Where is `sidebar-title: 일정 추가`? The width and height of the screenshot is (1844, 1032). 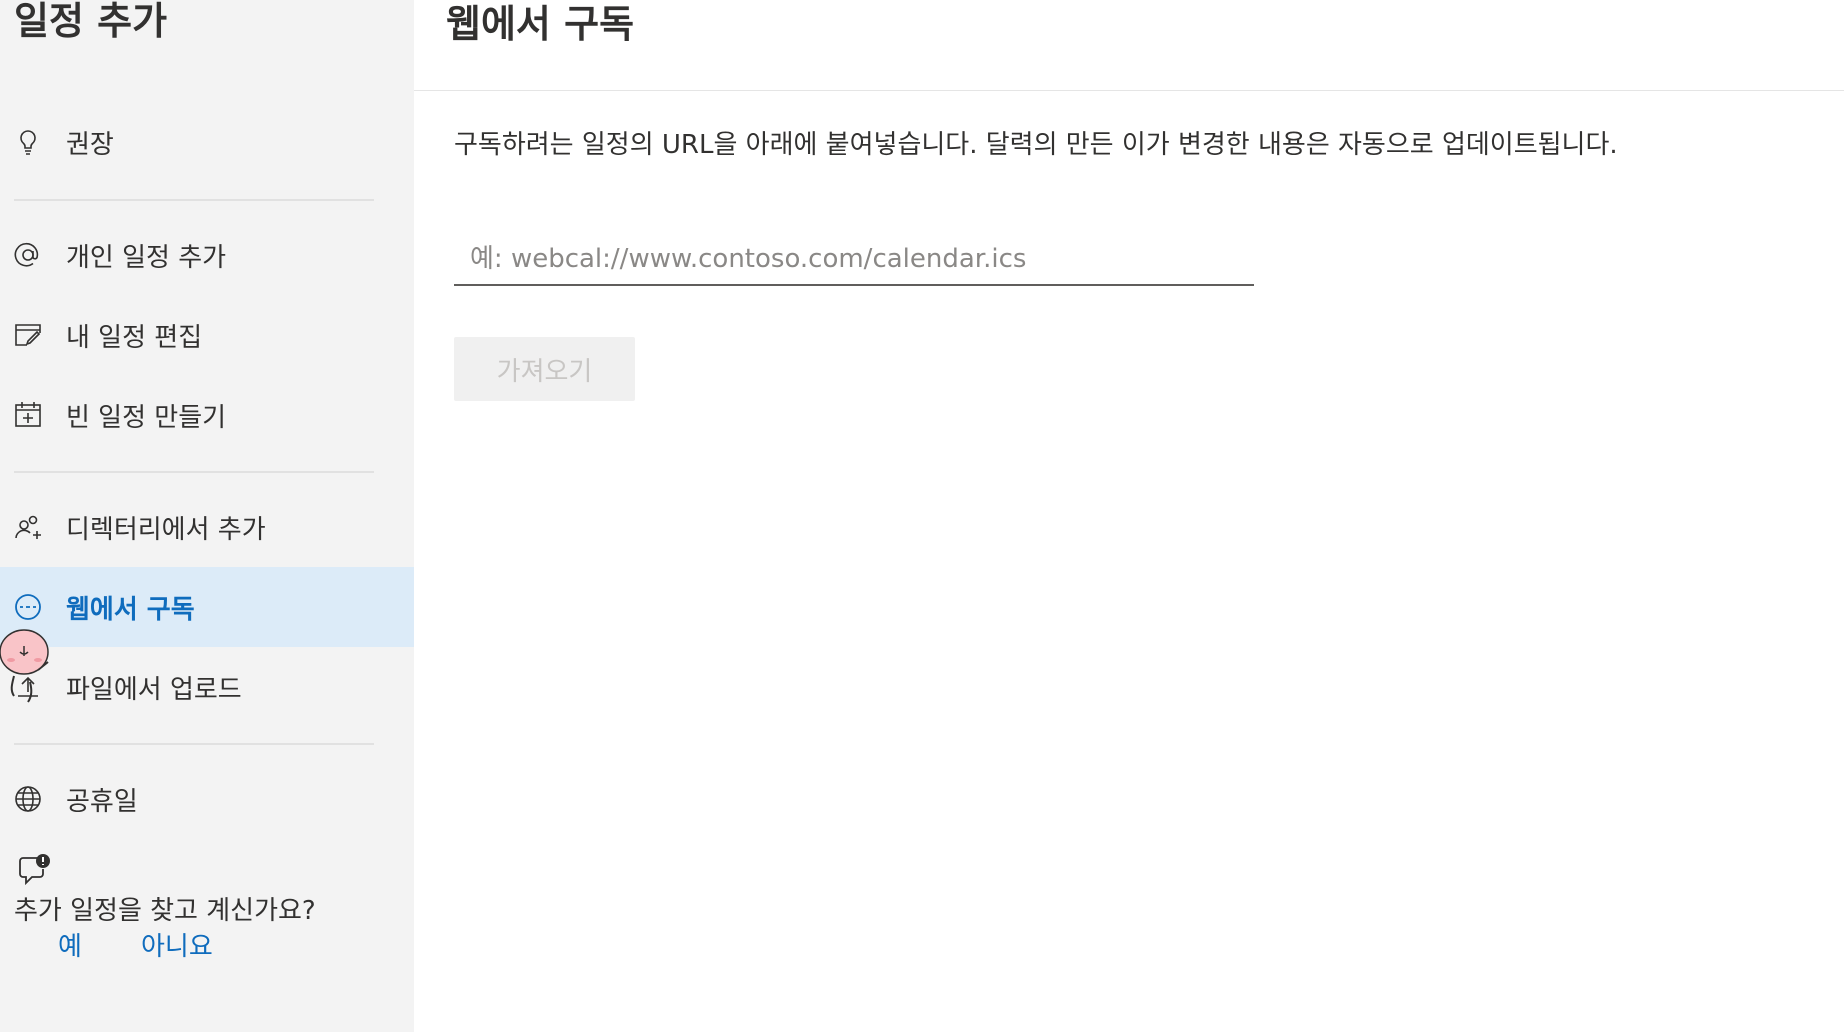 sidebar-title: 일정 추가 is located at coordinates (91, 21).